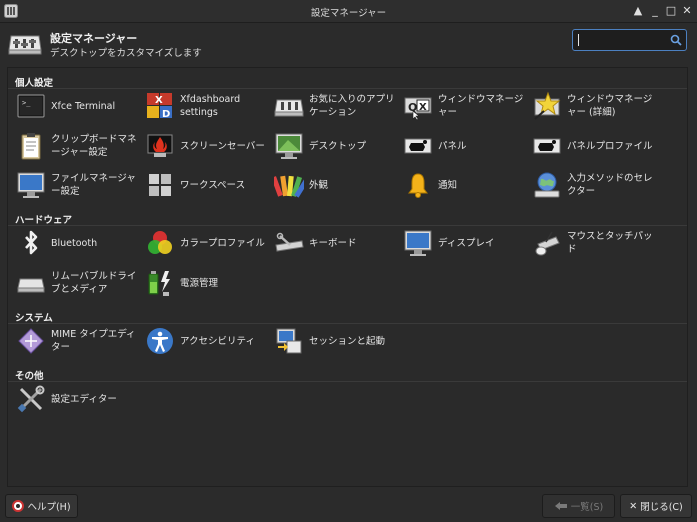 The width and height of the screenshot is (697, 522). What do you see at coordinates (80, 243) in the screenshot?
I see `item-bluetooth: Bluetooth` at bounding box center [80, 243].